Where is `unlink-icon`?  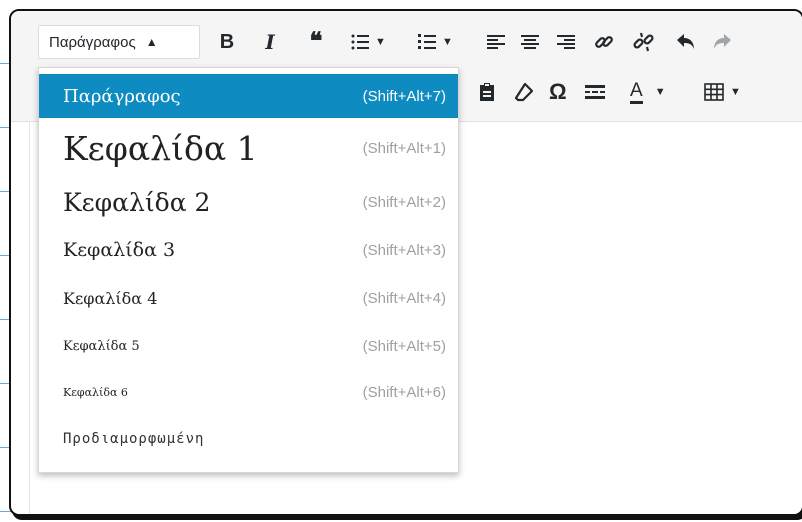
unlink-icon is located at coordinates (643, 42).